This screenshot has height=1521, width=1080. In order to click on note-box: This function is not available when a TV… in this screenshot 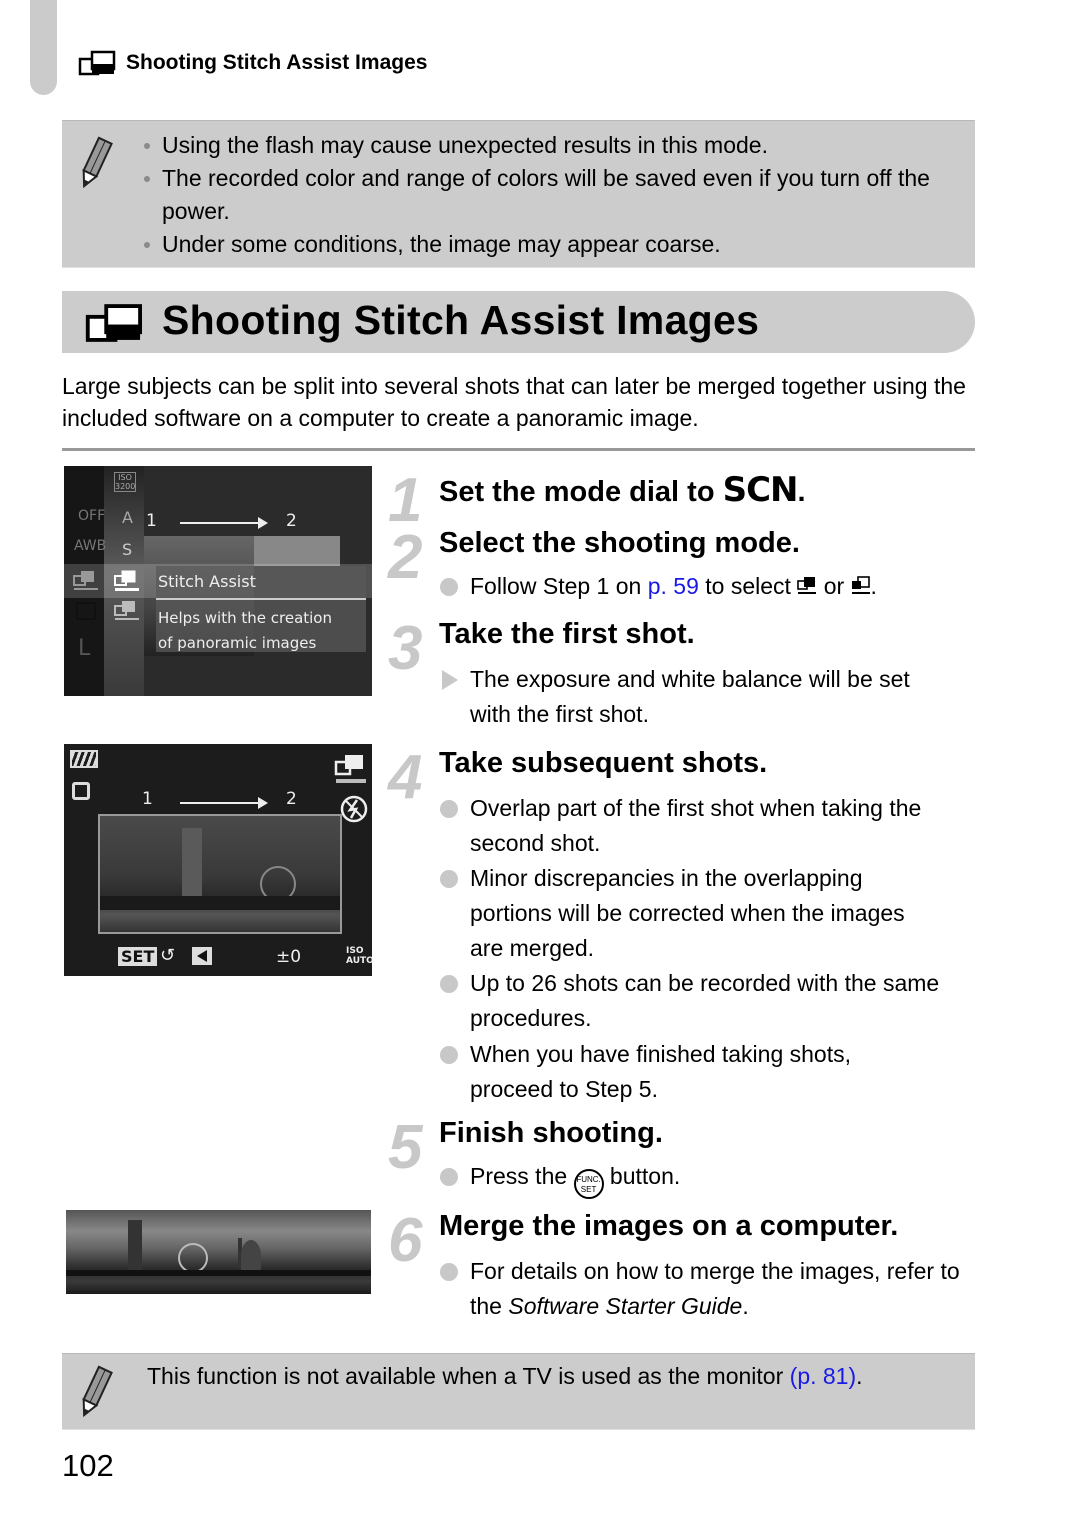, I will do `click(518, 1391)`.